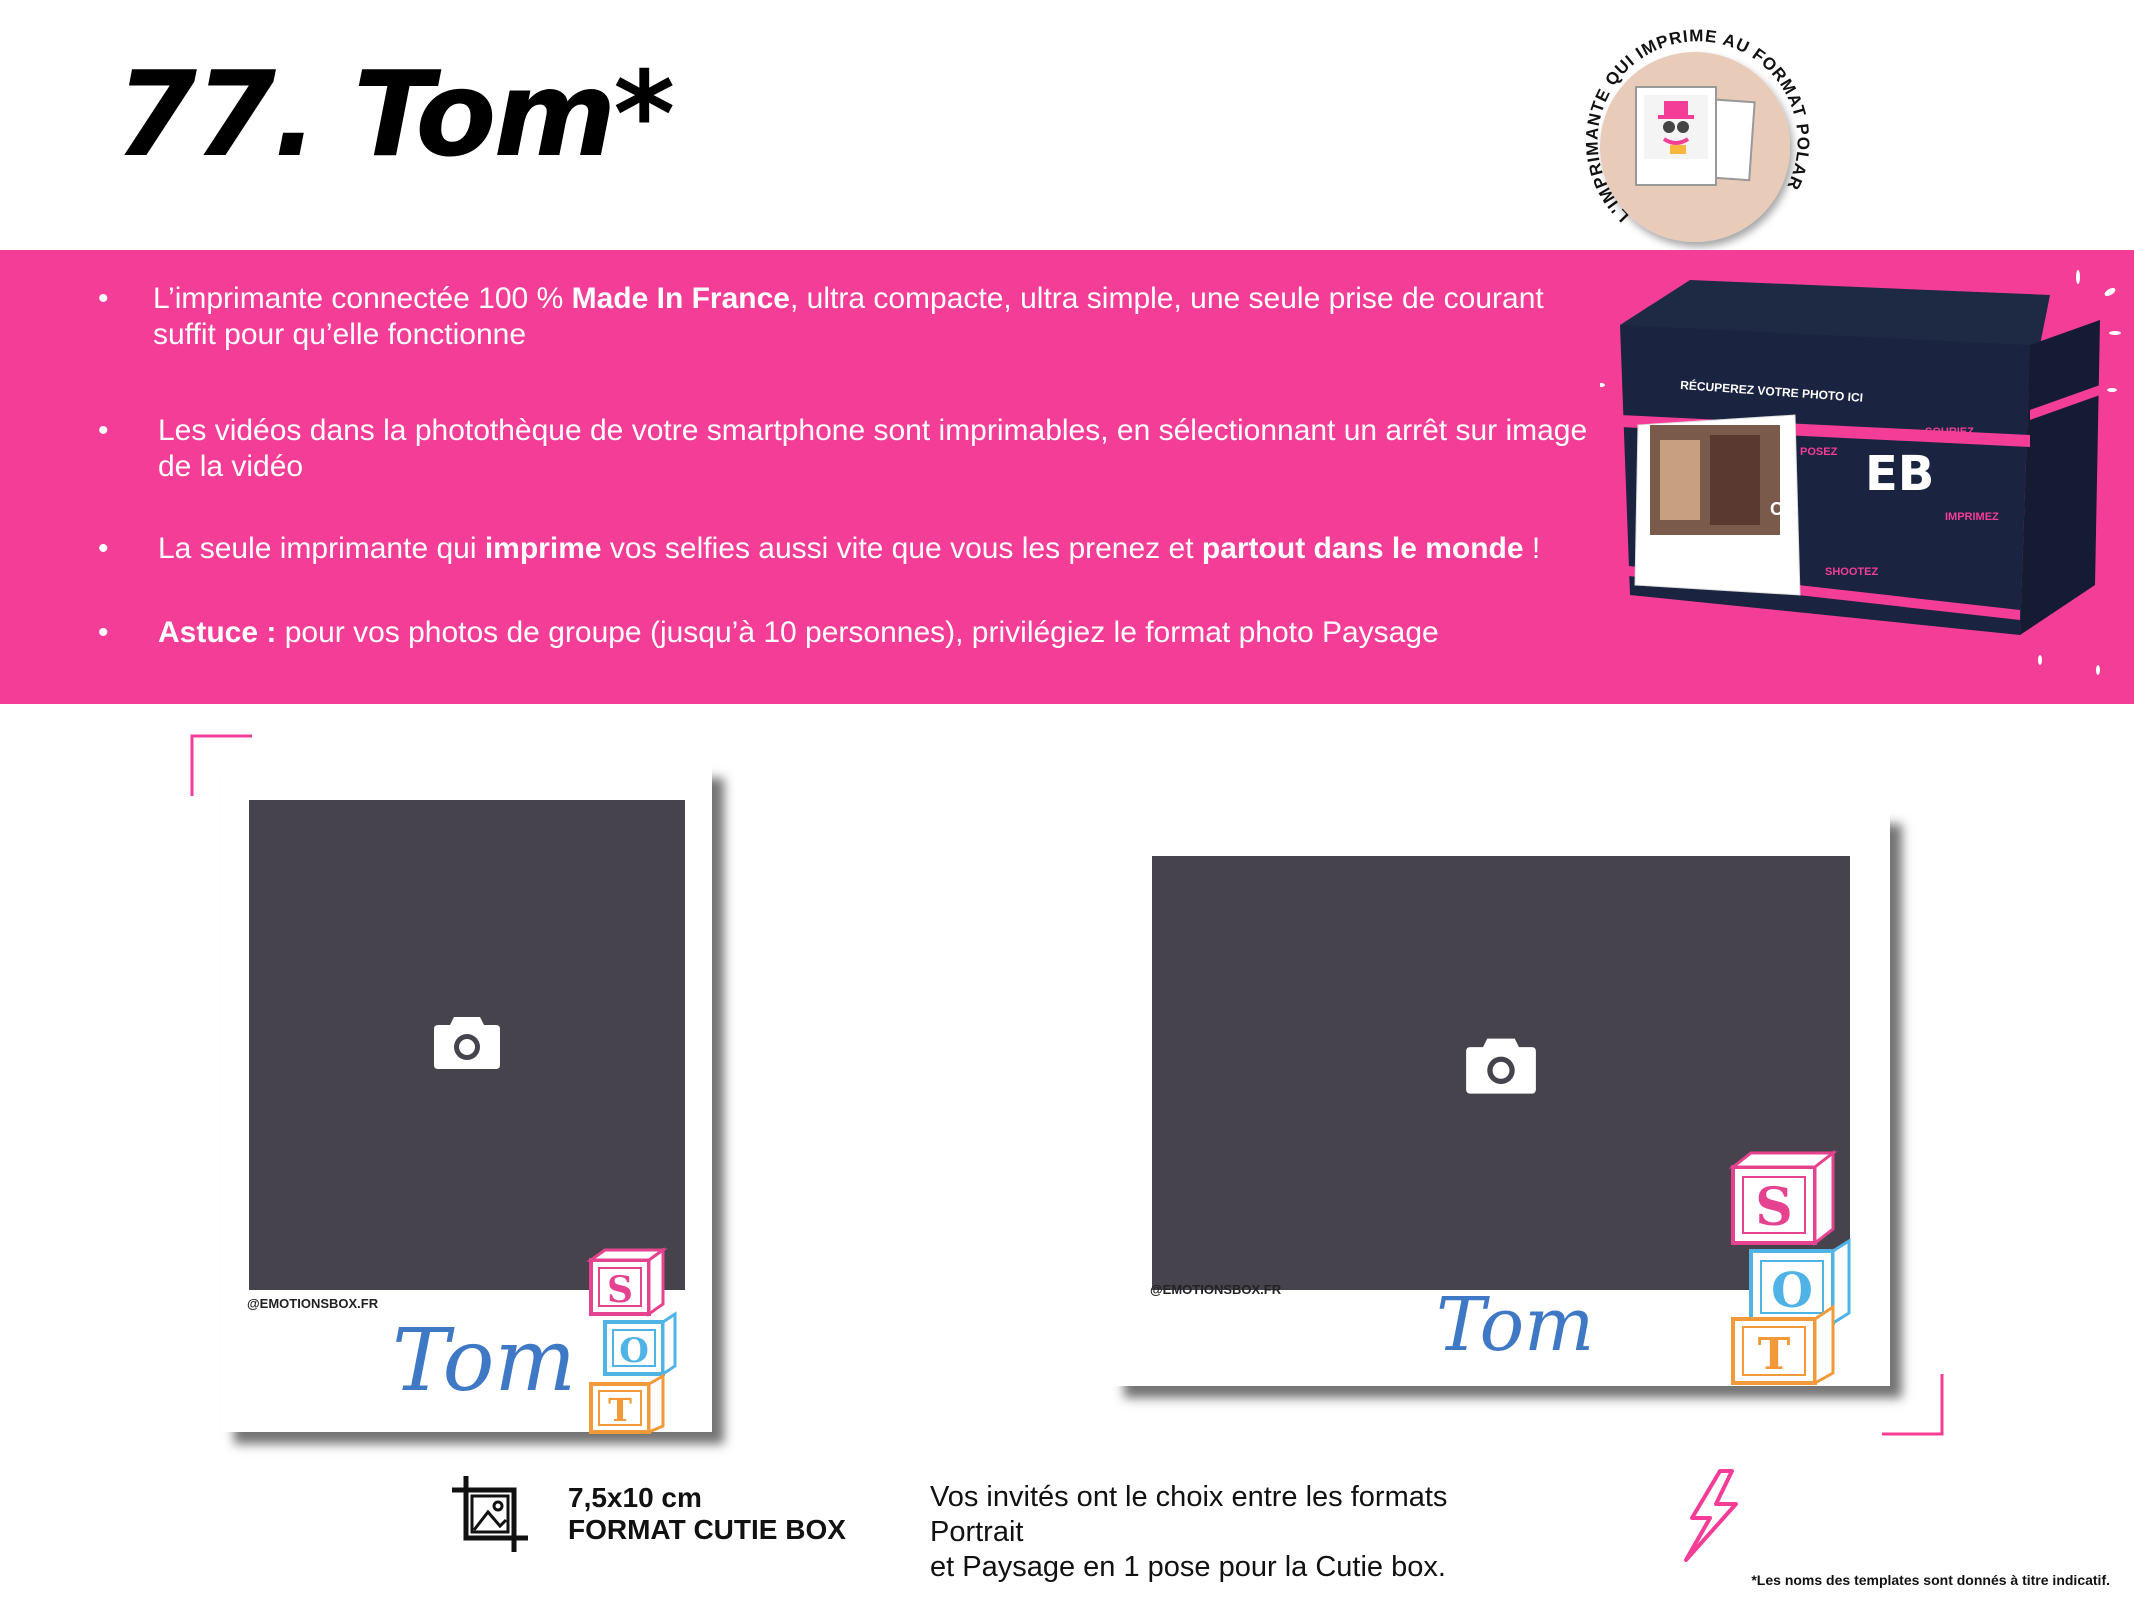  I want to click on crop-image-icon, so click(490, 1514).